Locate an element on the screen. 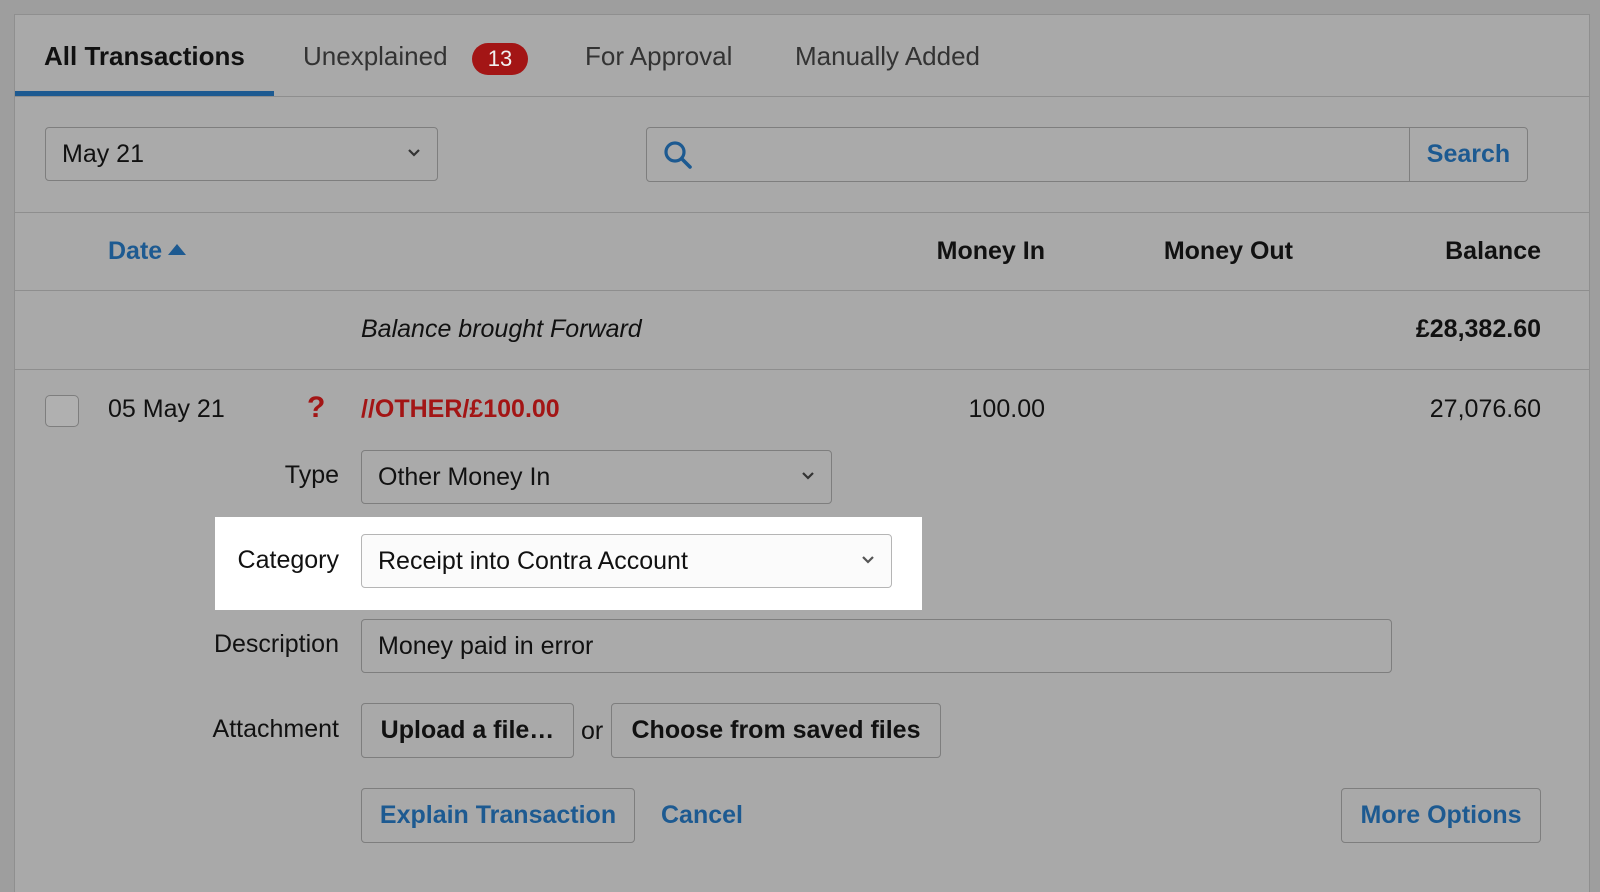 The height and width of the screenshot is (892, 1600). period-select: May 21 is located at coordinates (241, 154).